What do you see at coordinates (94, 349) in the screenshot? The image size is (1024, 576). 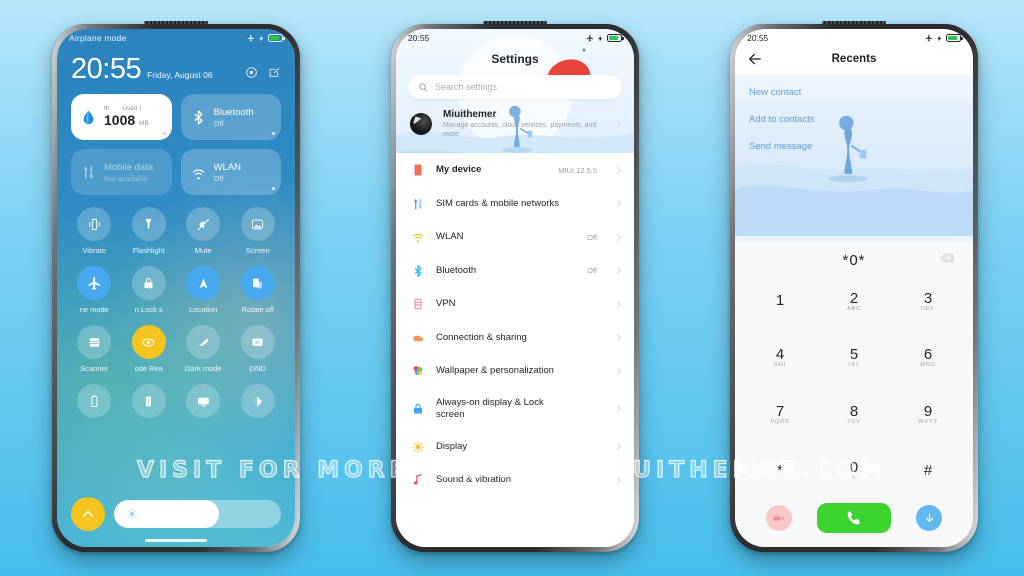 I see `toggle-scanner: Scanner` at bounding box center [94, 349].